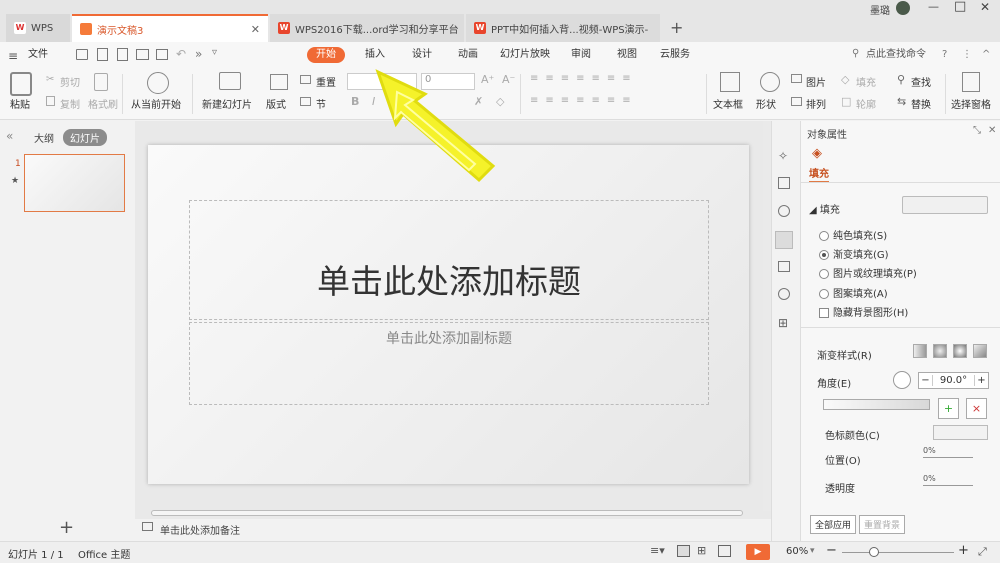  Describe the element at coordinates (971, 103) in the screenshot. I see `select-pane-button: 选择窗格` at that location.